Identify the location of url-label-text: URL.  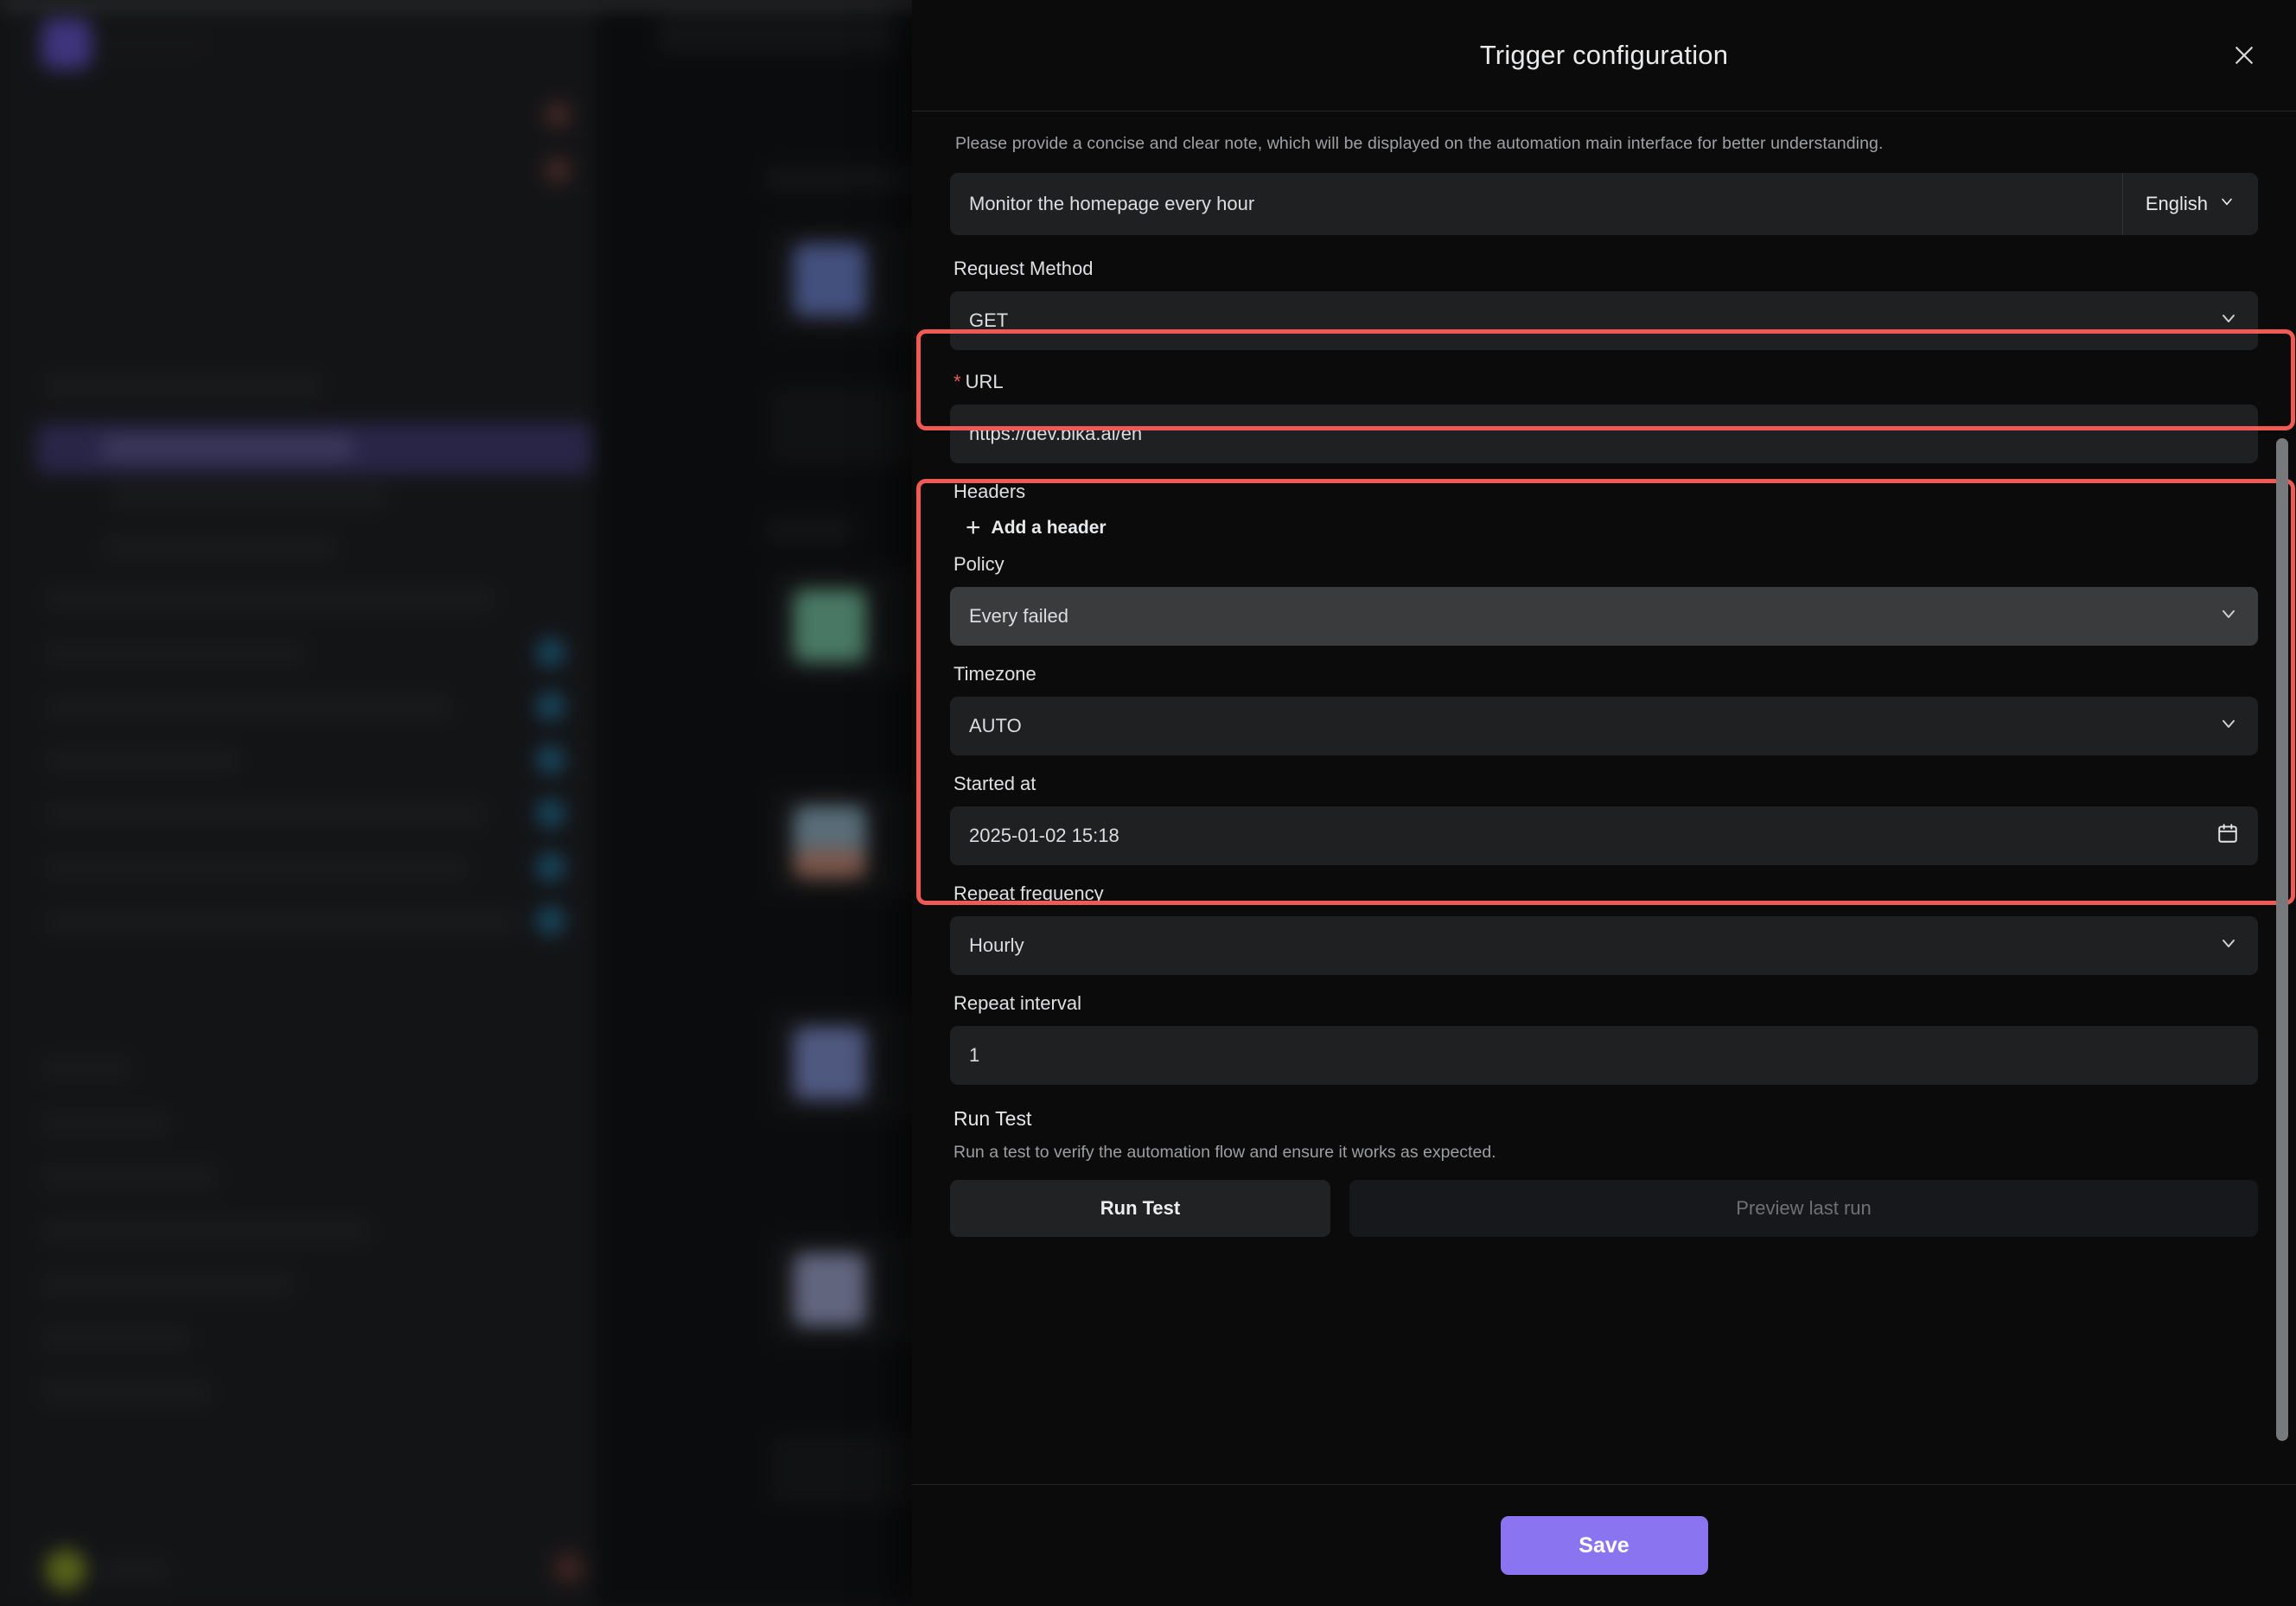
(984, 381).